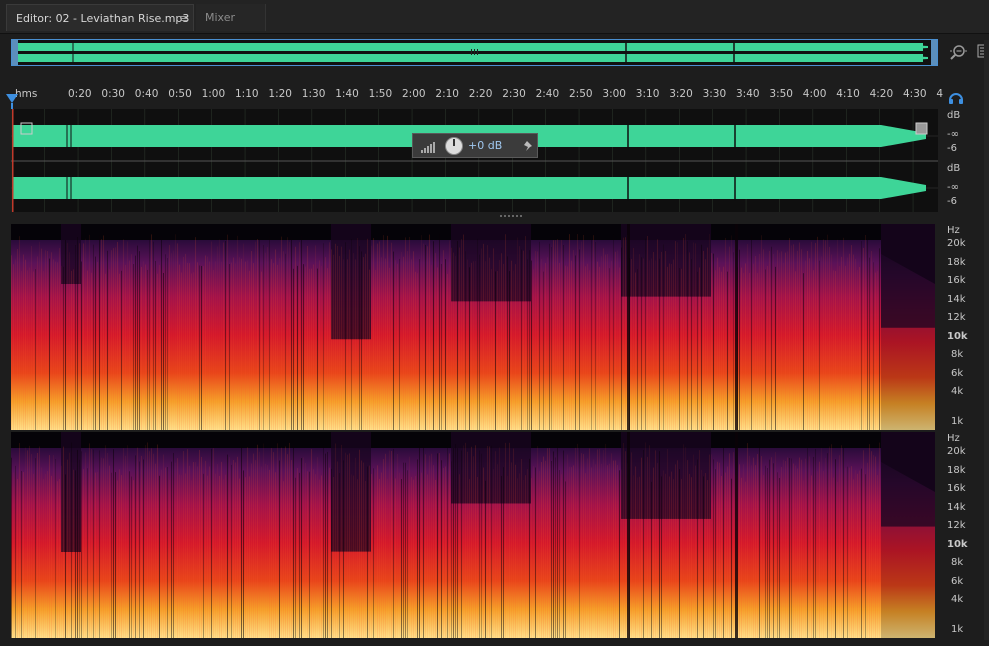 The image size is (989, 646). I want to click on ruler-tick-label: 4:20, so click(881, 94).